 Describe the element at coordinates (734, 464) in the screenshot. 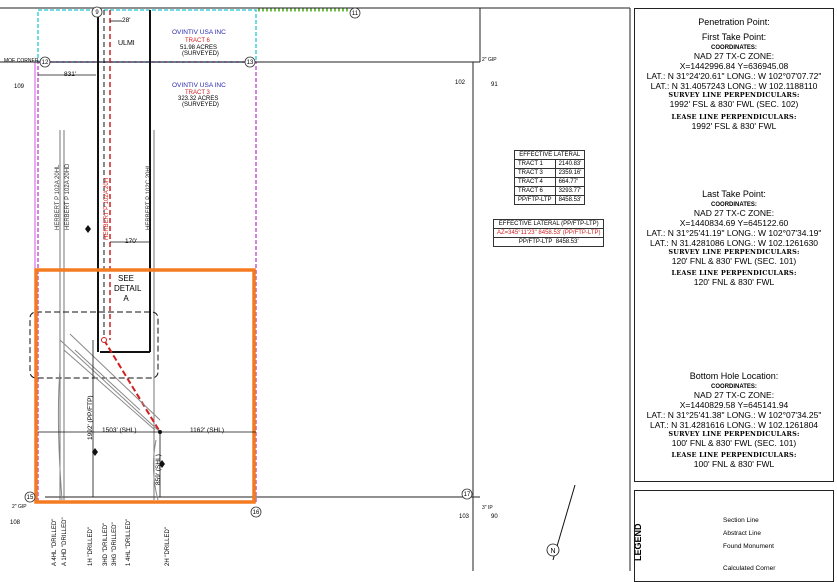

I see `bottom-hole-lease-value: 100' FNL & 830' FWL` at that location.